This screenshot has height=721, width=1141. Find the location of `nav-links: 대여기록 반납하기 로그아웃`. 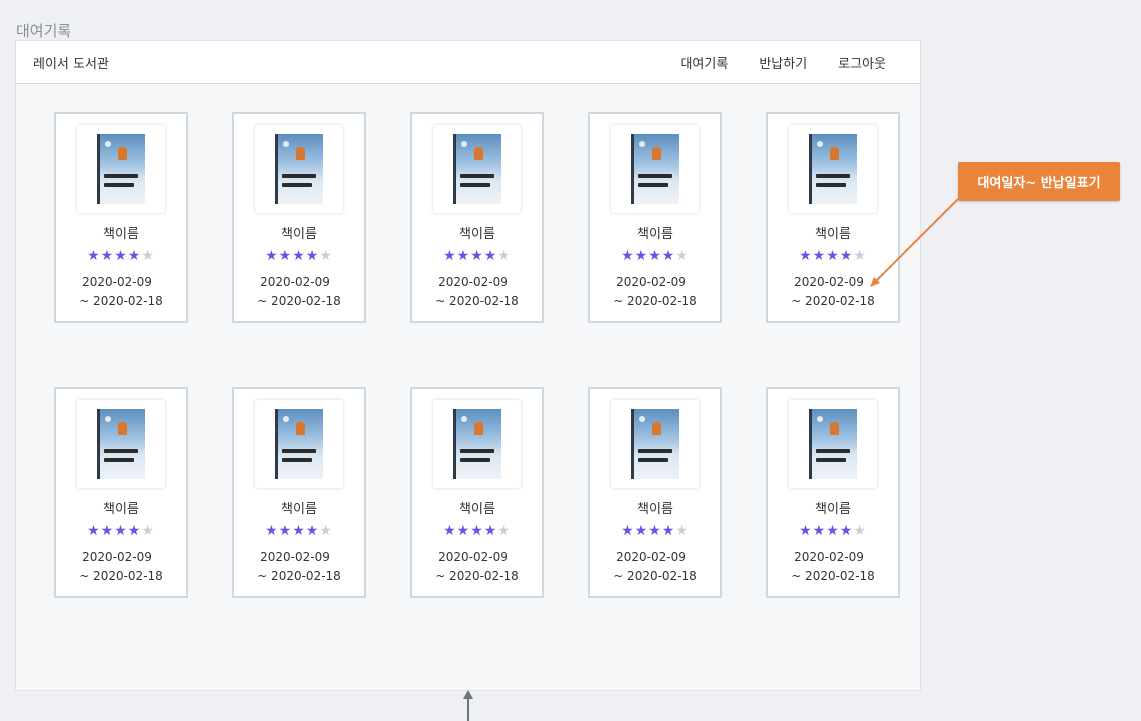

nav-links: 대여기록 반납하기 로그아웃 is located at coordinates (783, 62).